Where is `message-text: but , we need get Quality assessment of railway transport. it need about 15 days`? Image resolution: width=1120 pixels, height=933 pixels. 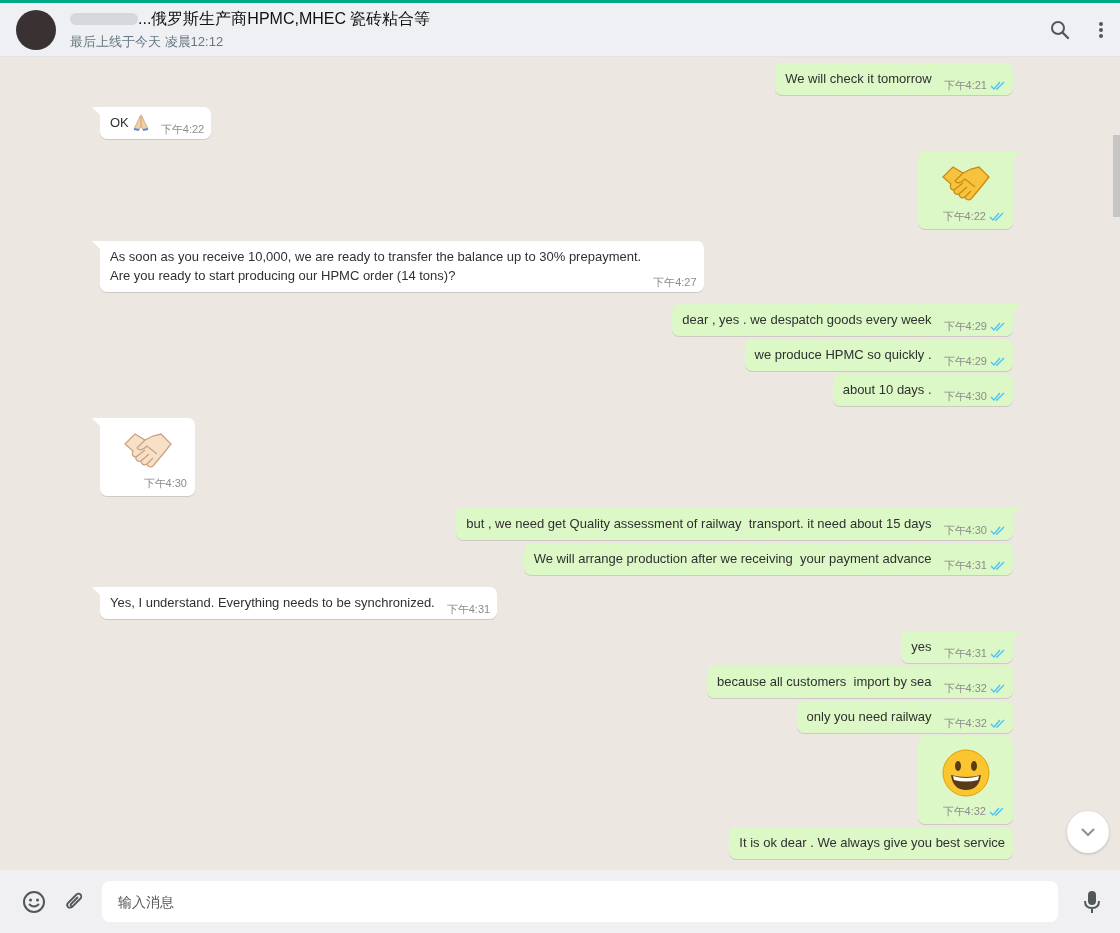
message-text: but , we need get Quality assessment of railway transport. it need about 15 days is located at coordinates (699, 524).